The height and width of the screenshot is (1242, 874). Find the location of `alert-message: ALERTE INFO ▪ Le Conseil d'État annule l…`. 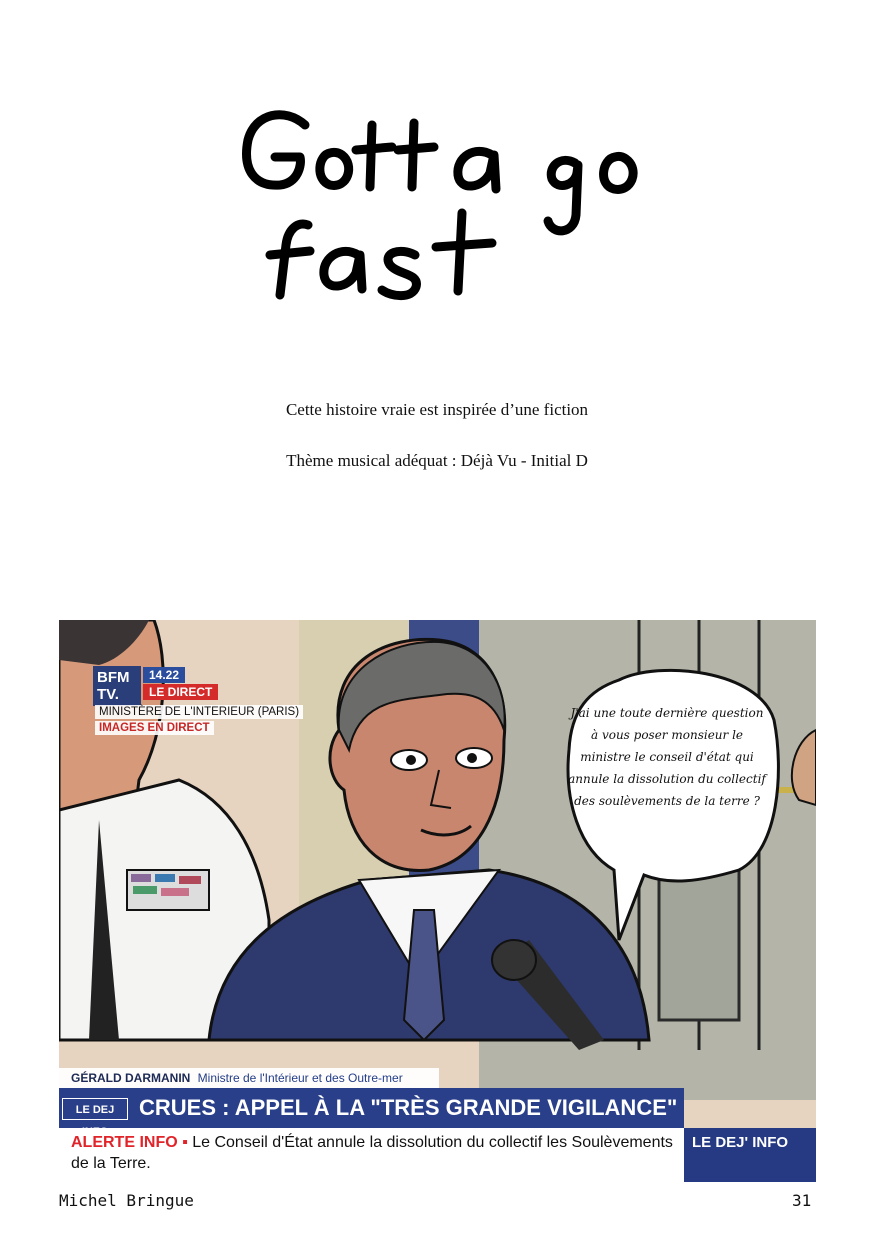

alert-message: ALERTE INFO ▪ Le Conseil d'État annule l… is located at coordinates (376, 1153).